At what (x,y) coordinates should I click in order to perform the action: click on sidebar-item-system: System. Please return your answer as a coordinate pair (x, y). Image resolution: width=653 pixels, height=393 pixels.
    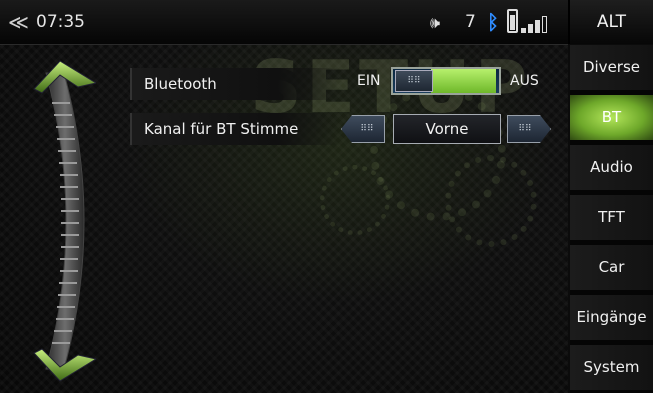
    Looking at the image, I should click on (611, 367).